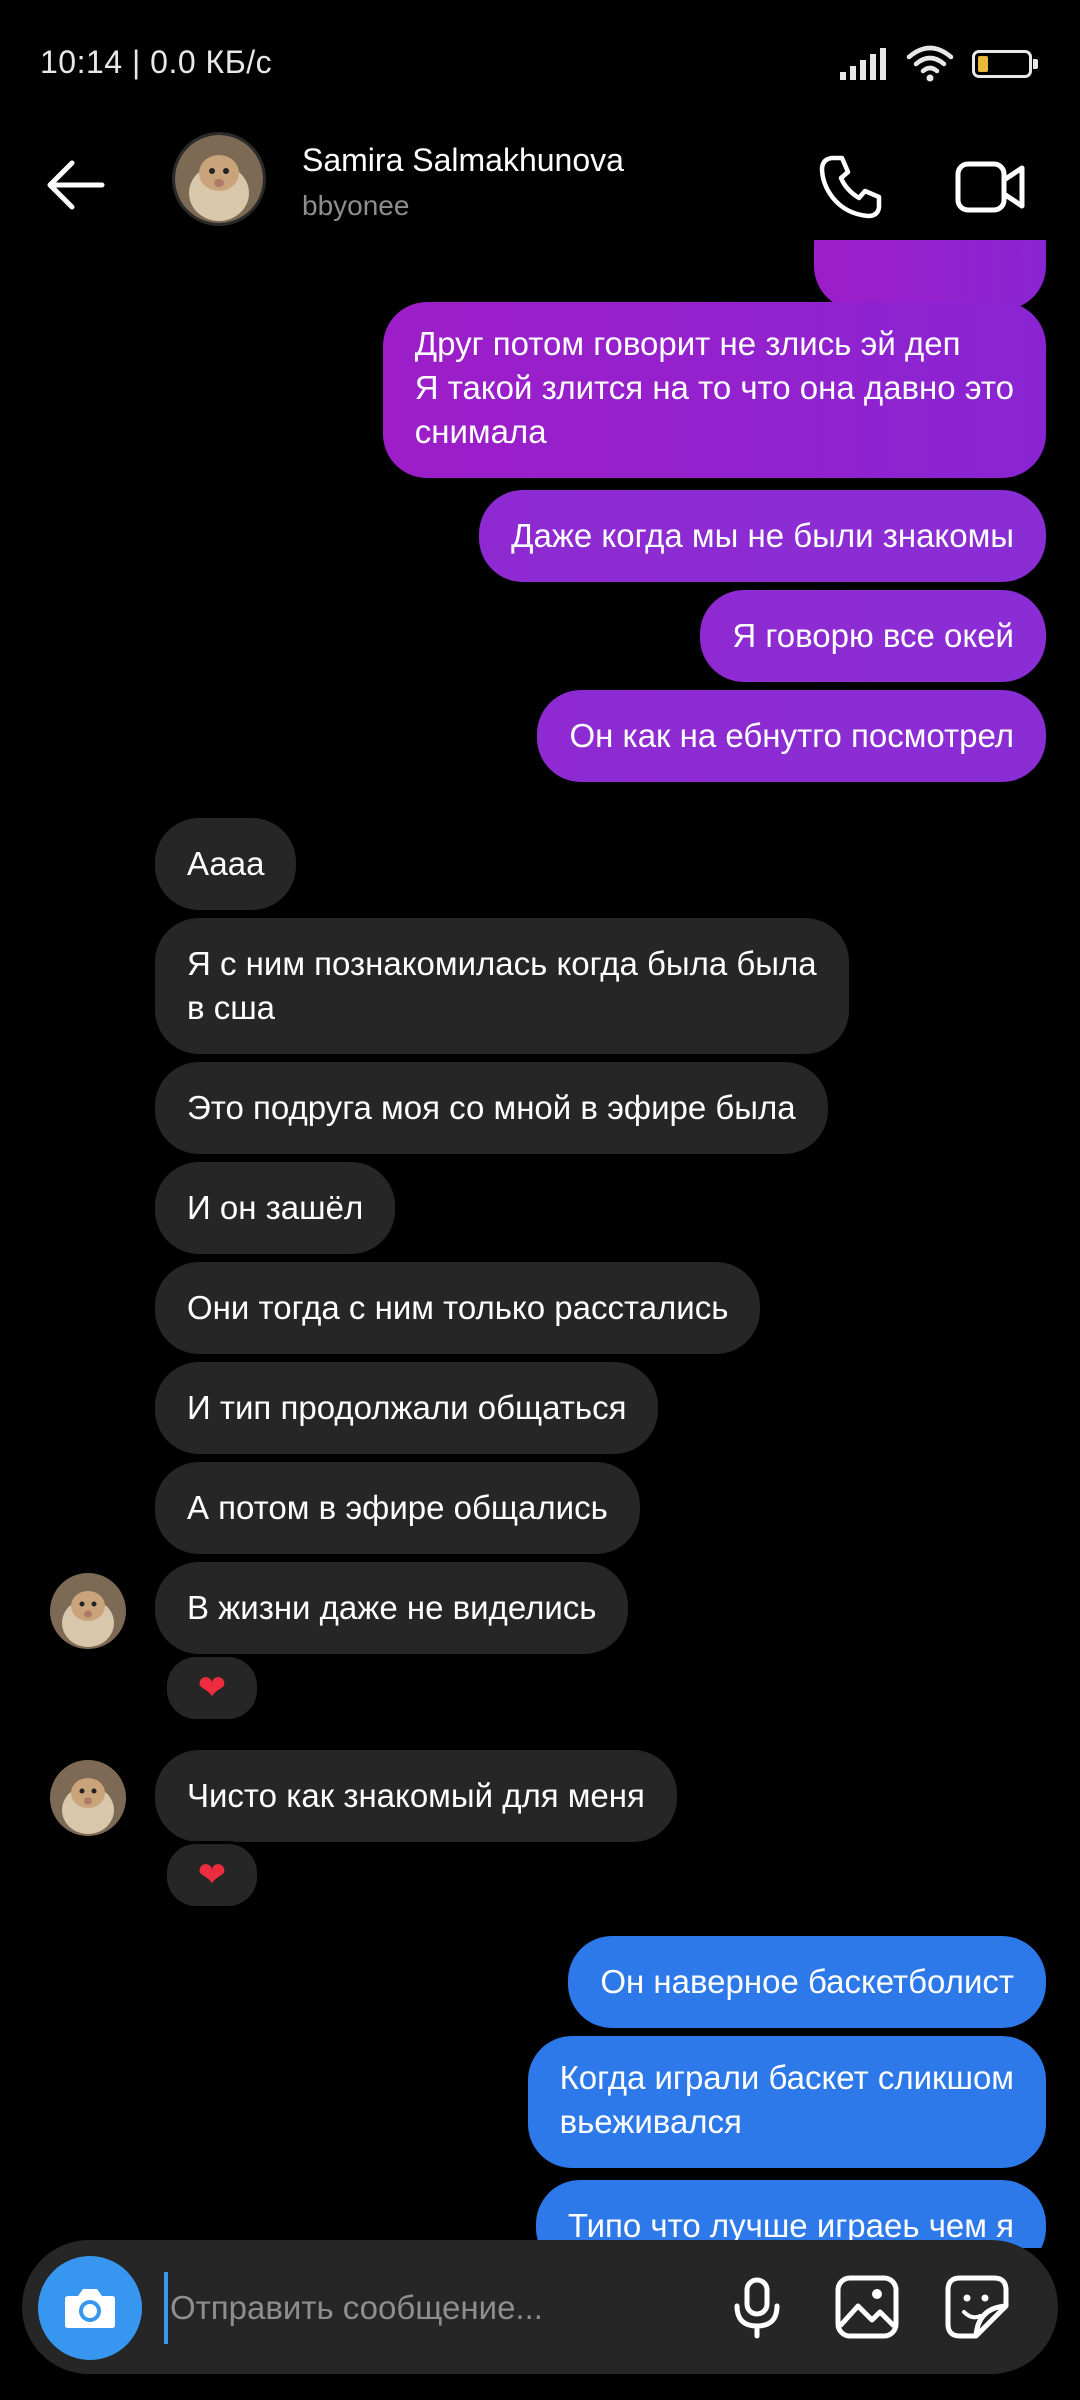 The width and height of the screenshot is (1080, 2400). Describe the element at coordinates (977, 2307) in the screenshot. I see `sticker-icon` at that location.